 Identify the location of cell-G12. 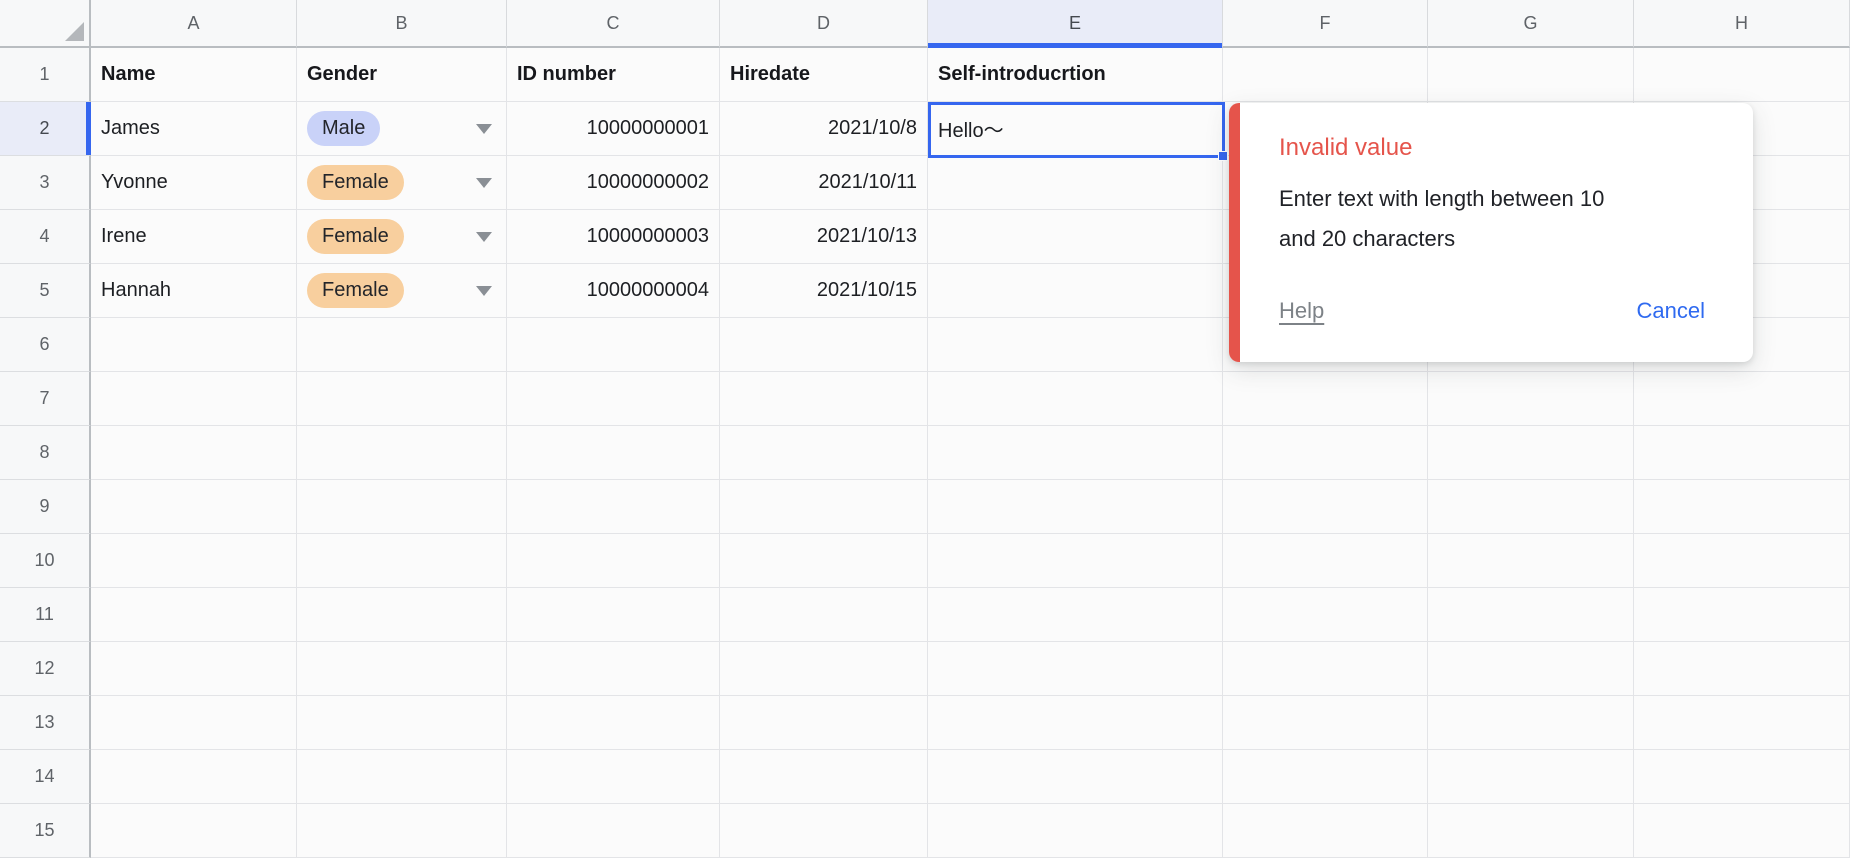
(1531, 669).